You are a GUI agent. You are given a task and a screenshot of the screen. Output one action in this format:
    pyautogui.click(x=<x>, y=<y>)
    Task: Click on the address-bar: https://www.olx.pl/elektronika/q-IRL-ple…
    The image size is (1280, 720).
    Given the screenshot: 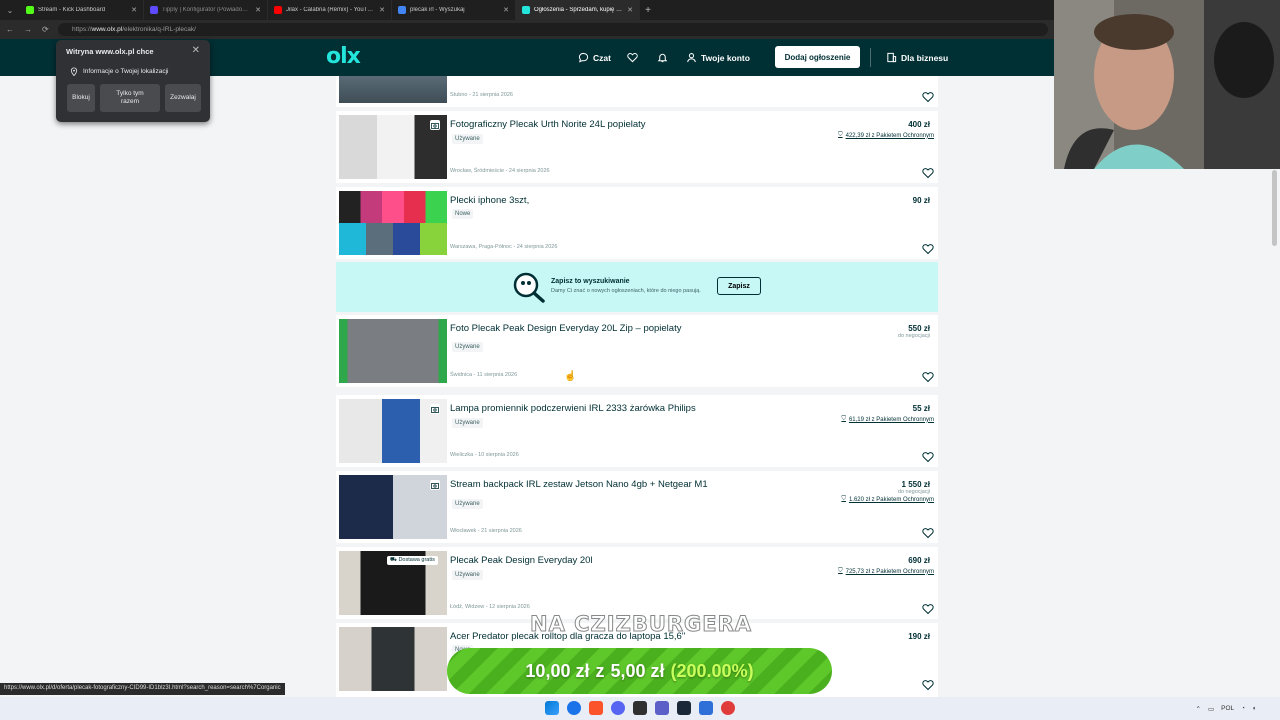 What is the action you would take?
    pyautogui.click(x=553, y=29)
    